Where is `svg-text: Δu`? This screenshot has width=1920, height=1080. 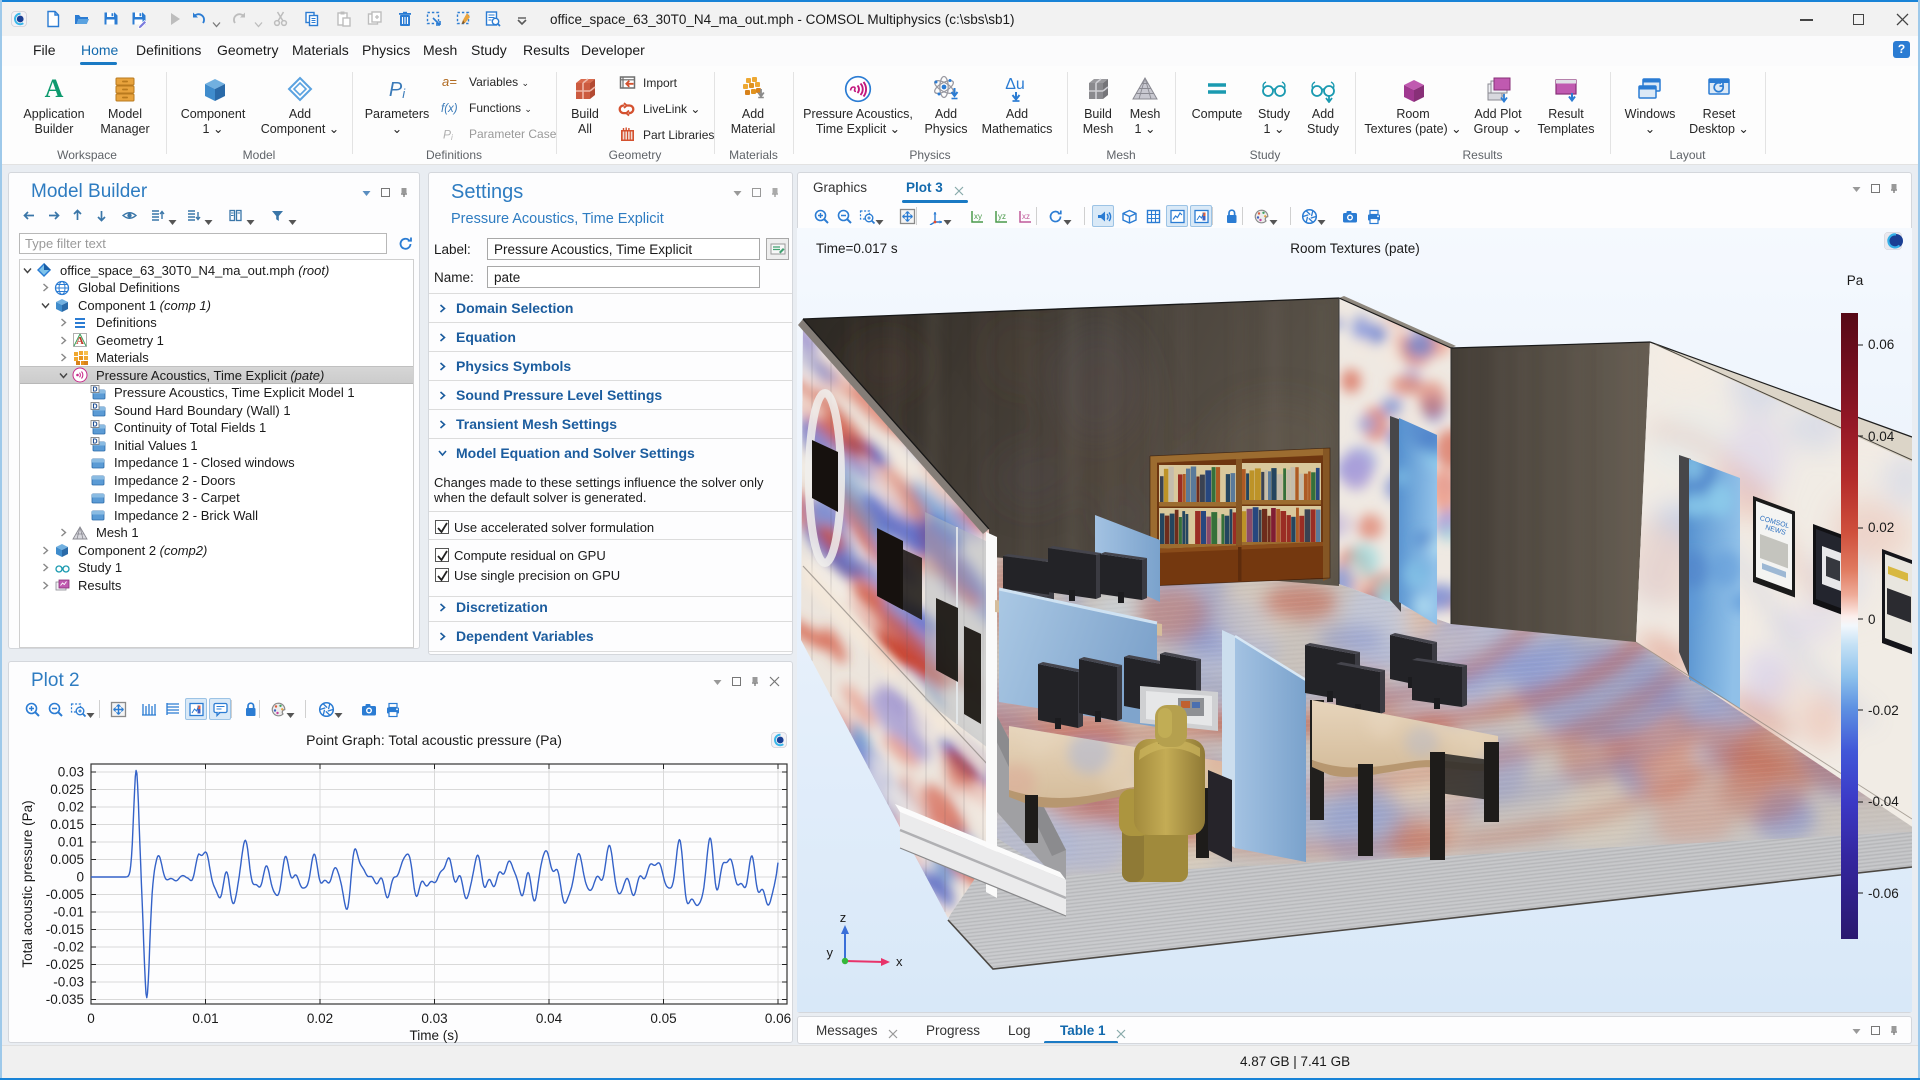 svg-text: Δu is located at coordinates (1015, 84).